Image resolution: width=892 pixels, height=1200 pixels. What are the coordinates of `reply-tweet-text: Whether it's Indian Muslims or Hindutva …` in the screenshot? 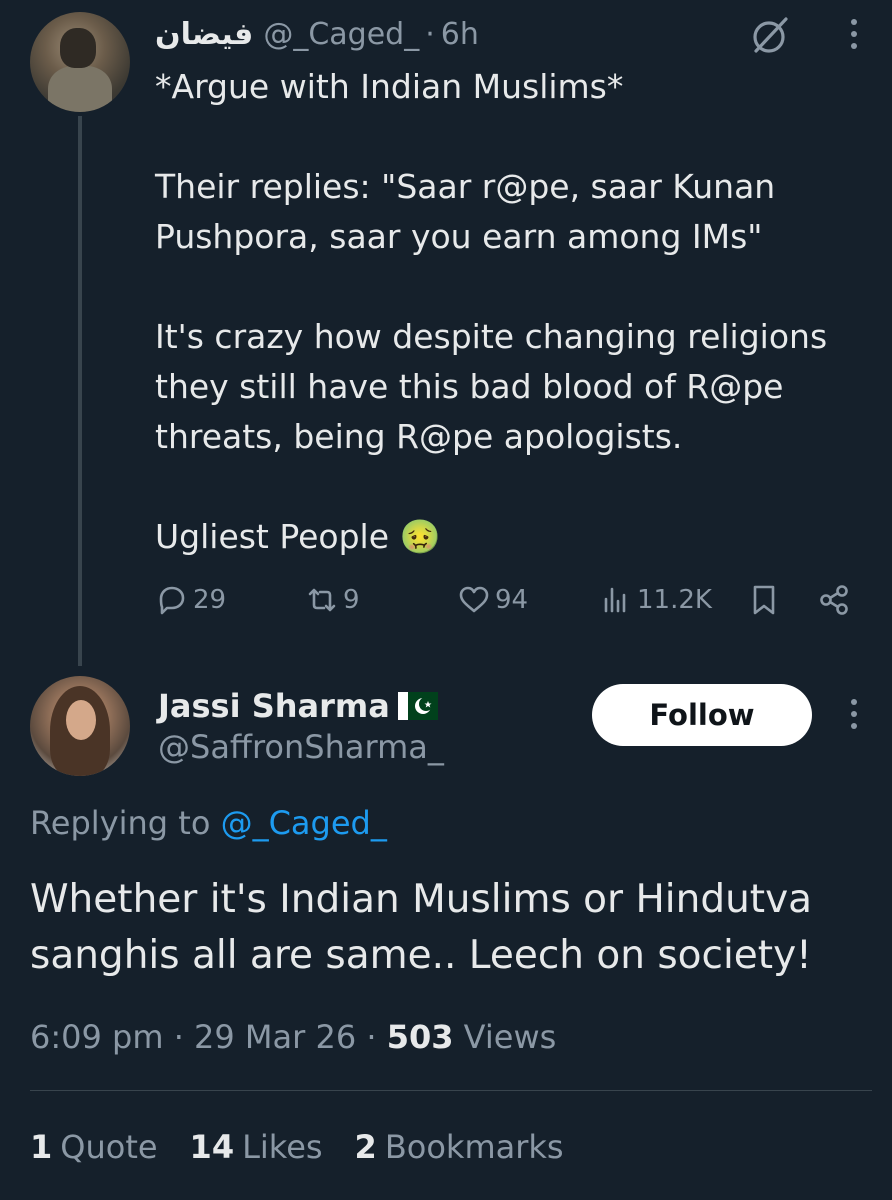 It's located at (421, 927).